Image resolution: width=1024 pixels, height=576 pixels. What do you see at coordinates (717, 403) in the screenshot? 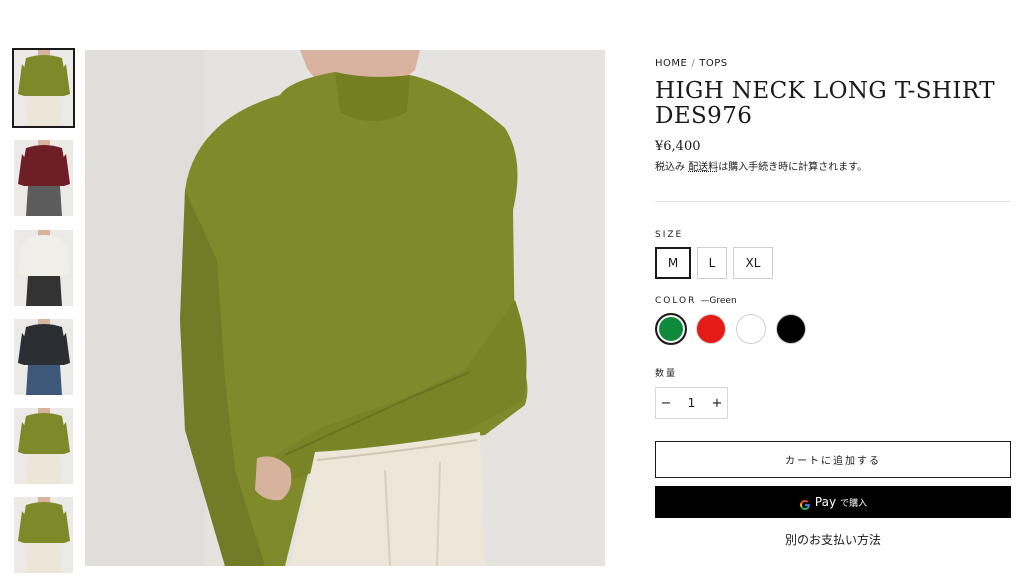
I see `quantity-increase-button: +` at bounding box center [717, 403].